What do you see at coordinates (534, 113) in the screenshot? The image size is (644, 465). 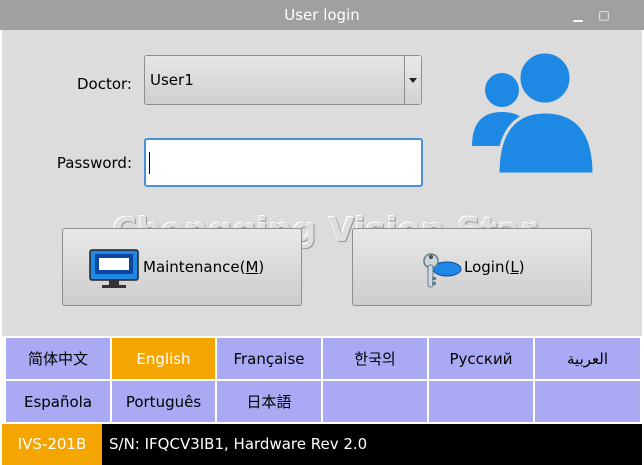 I see `users-icon` at bounding box center [534, 113].